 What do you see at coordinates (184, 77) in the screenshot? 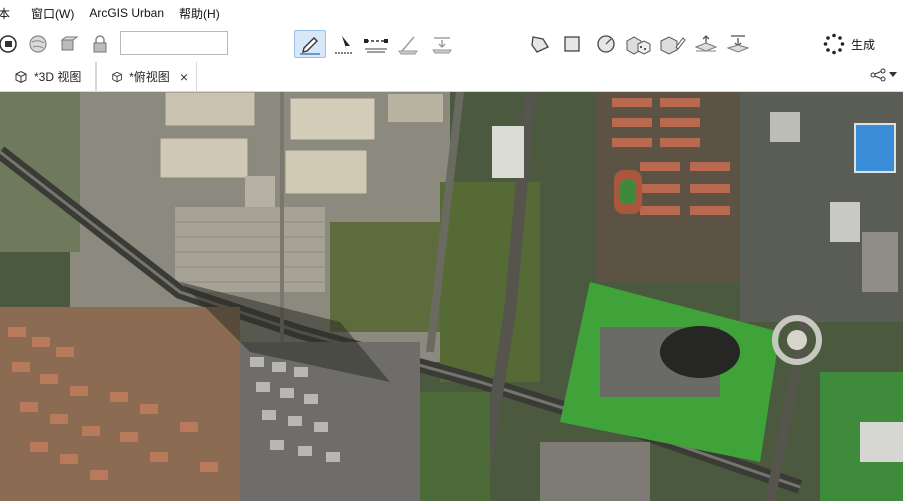
I see `close-icon: ×` at bounding box center [184, 77].